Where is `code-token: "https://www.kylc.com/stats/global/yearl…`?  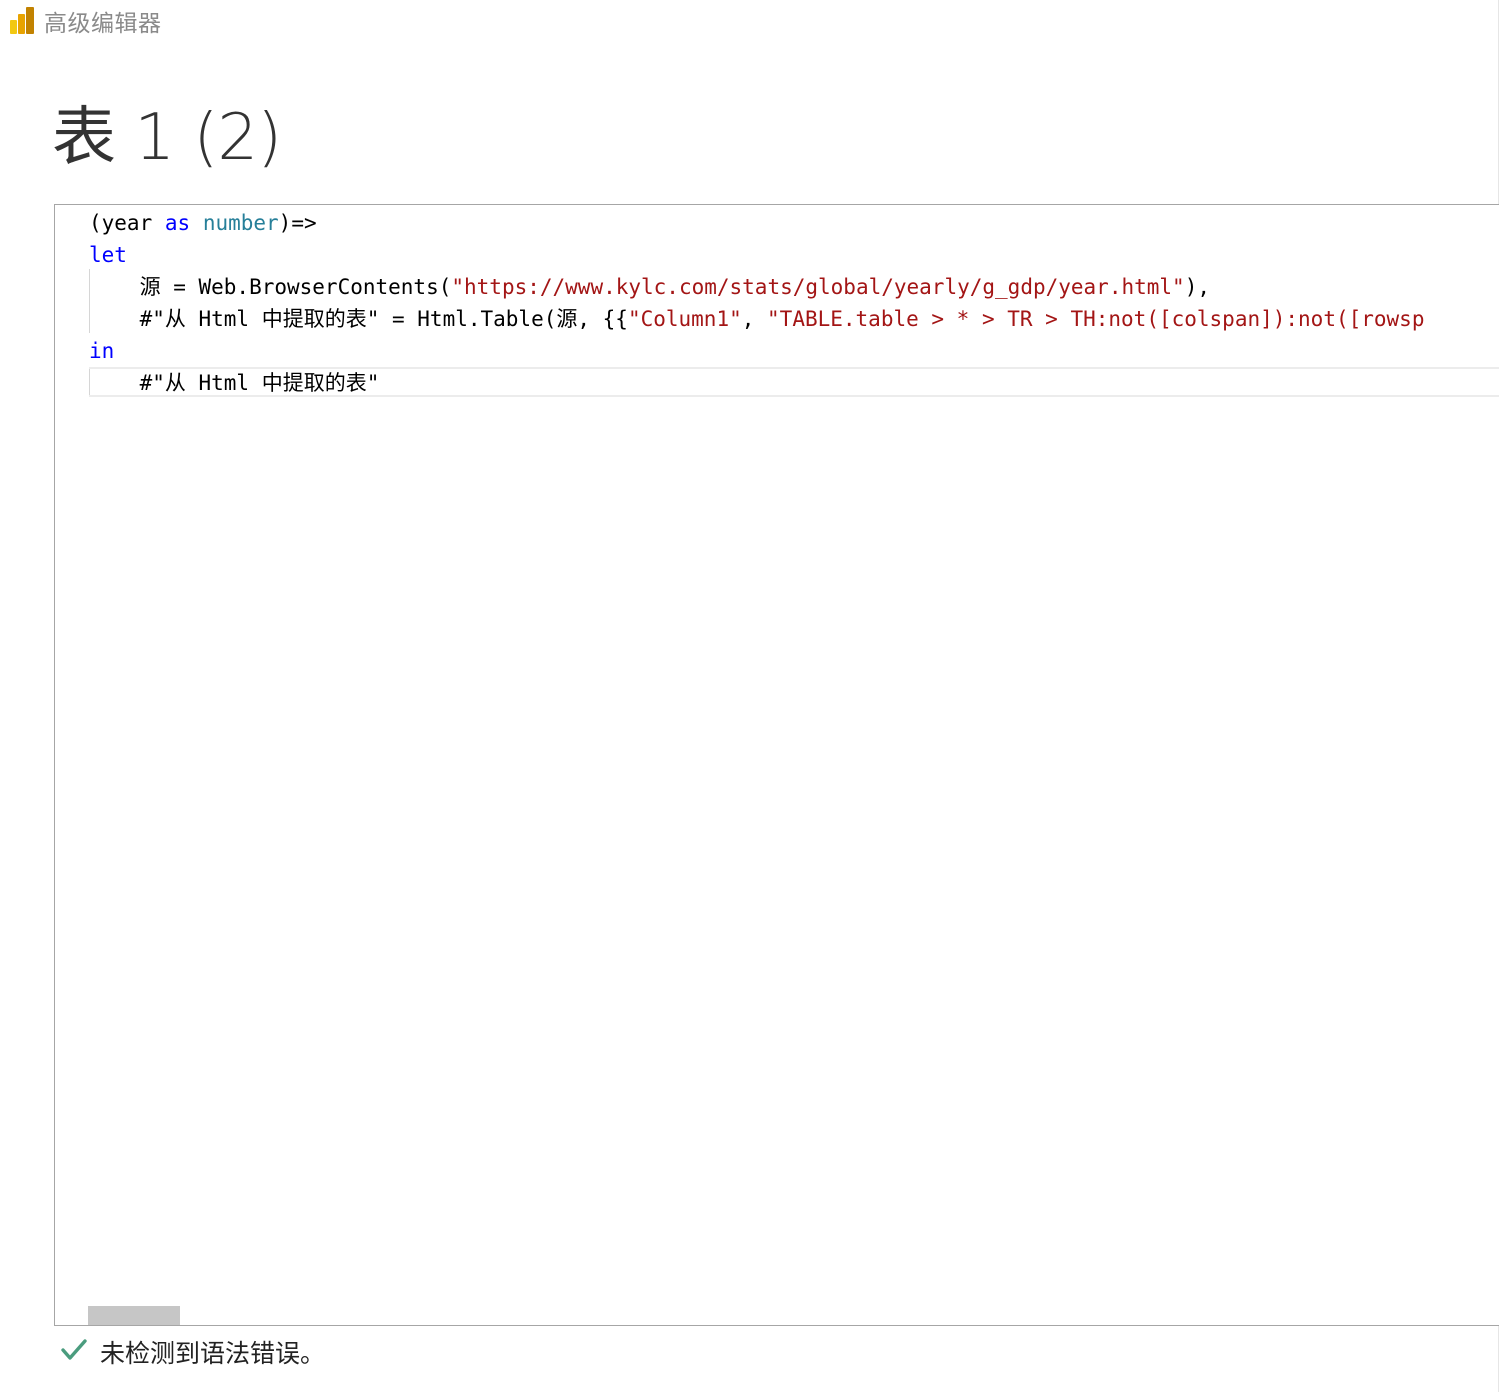 code-token: "https://www.kylc.com/stats/global/yearl… is located at coordinates (818, 287).